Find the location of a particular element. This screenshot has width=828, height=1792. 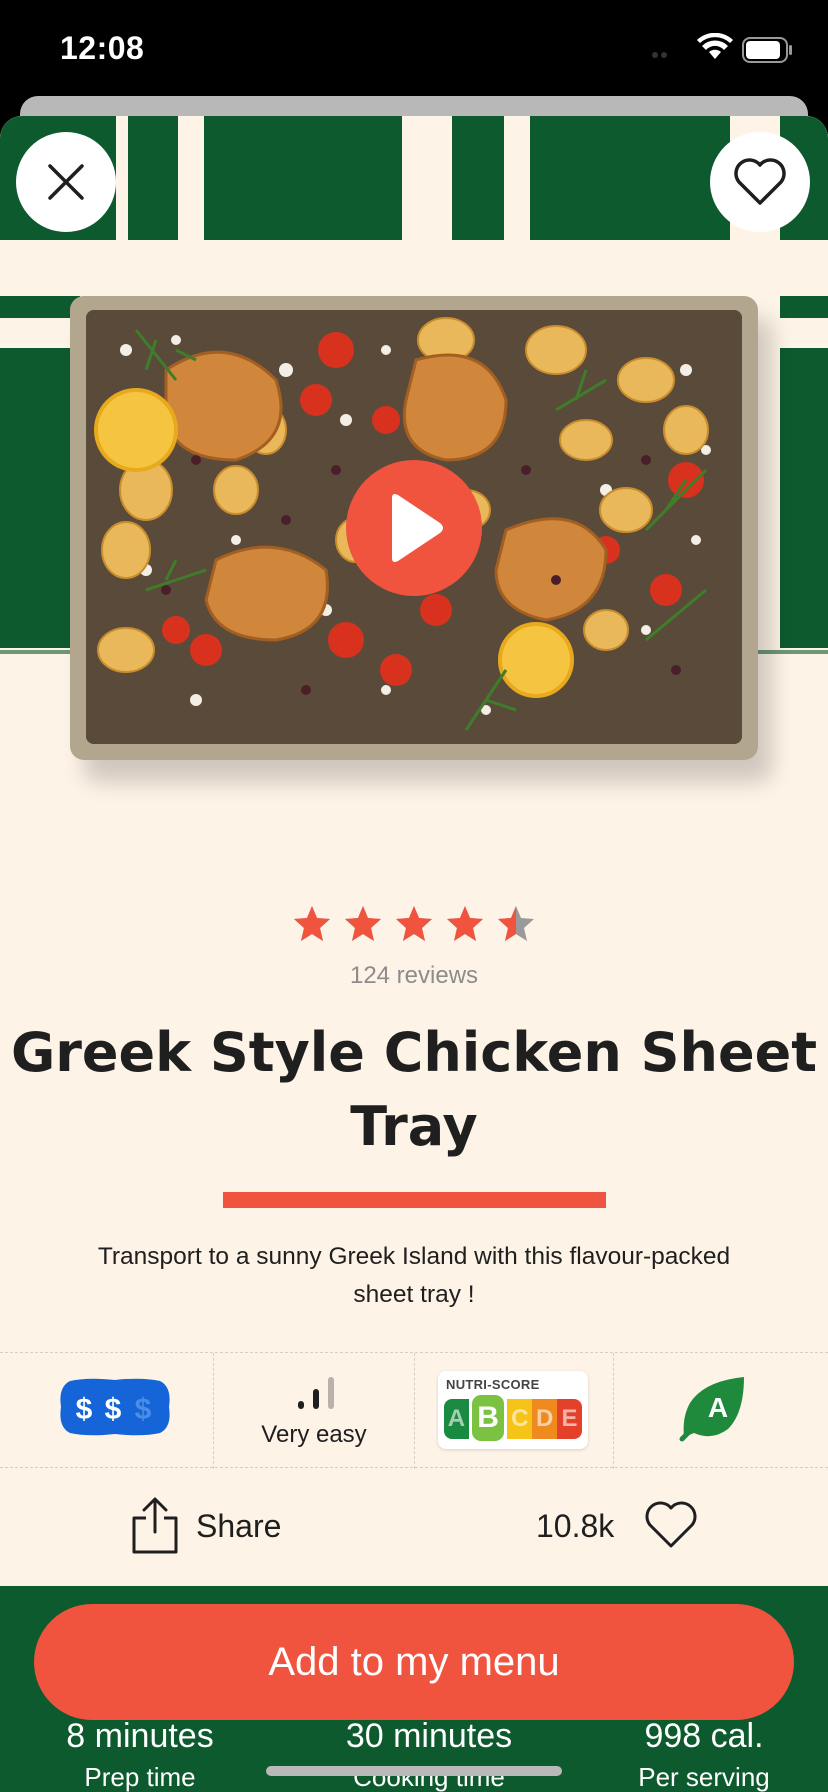

add-to-menu-button: Add to my menu is located at coordinates (414, 1662).